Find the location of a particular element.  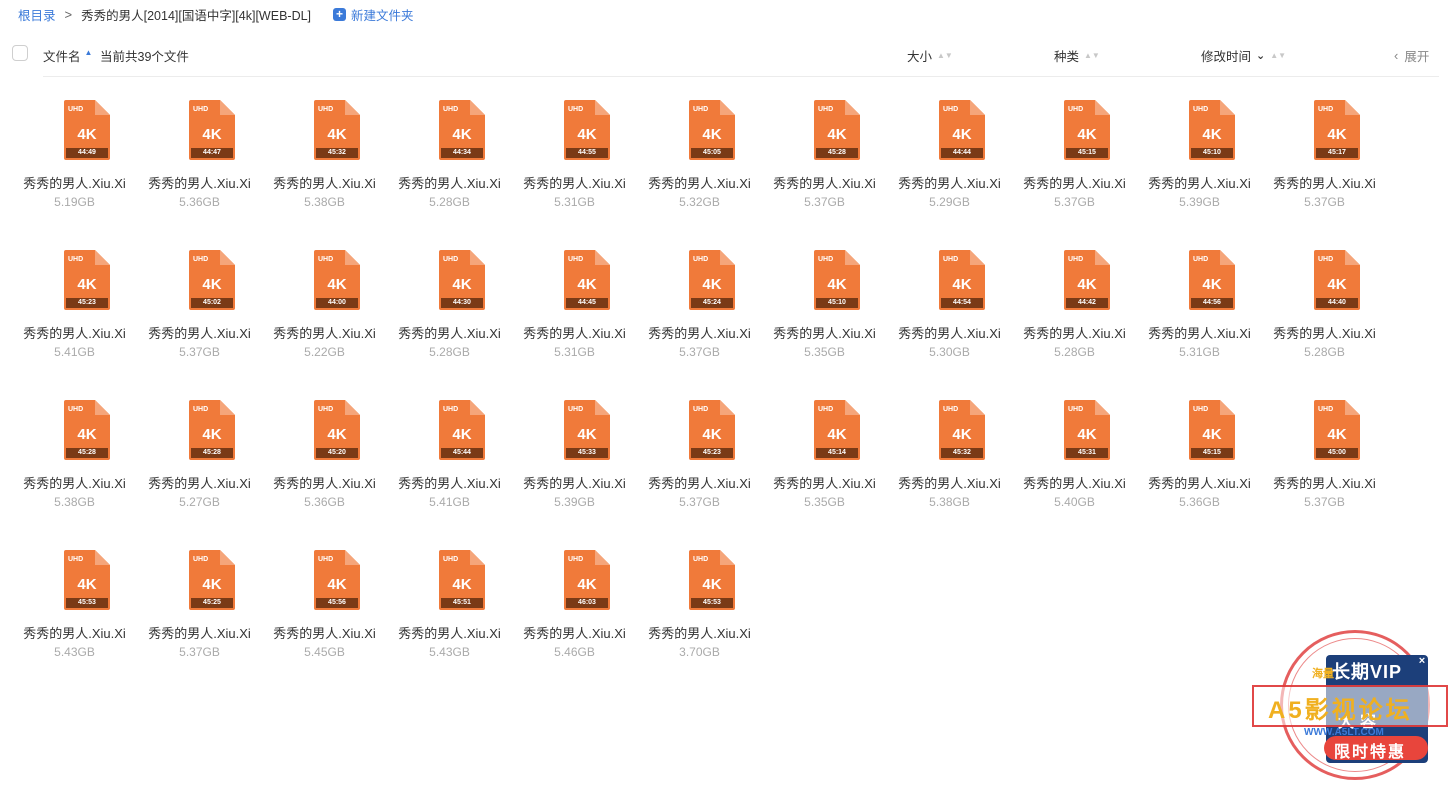

file-size: 5.35GB is located at coordinates (824, 502).